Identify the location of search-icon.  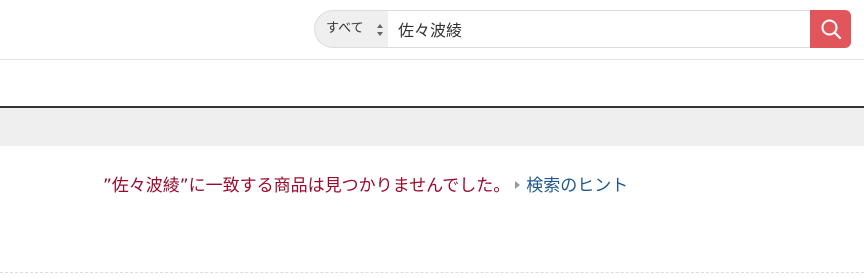
(831, 29).